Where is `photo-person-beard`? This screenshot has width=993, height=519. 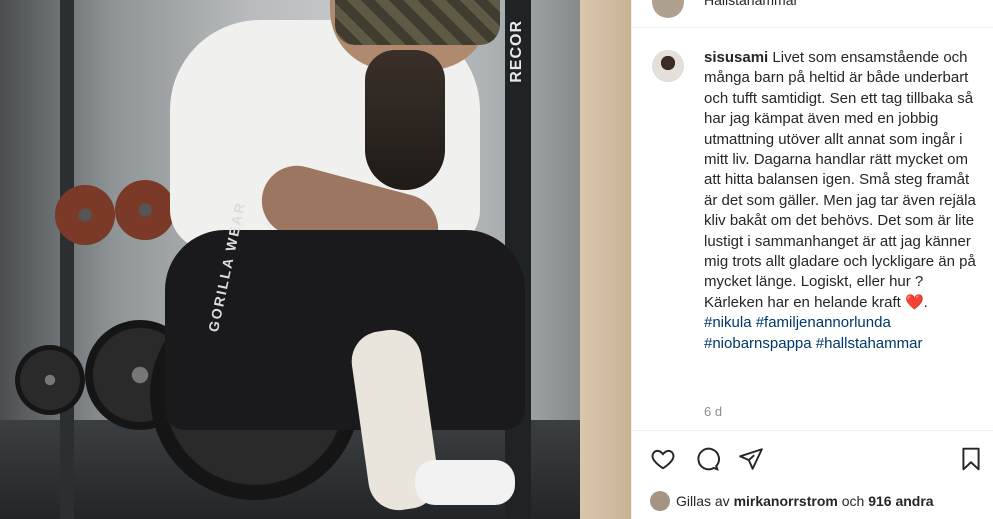
photo-person-beard is located at coordinates (405, 120).